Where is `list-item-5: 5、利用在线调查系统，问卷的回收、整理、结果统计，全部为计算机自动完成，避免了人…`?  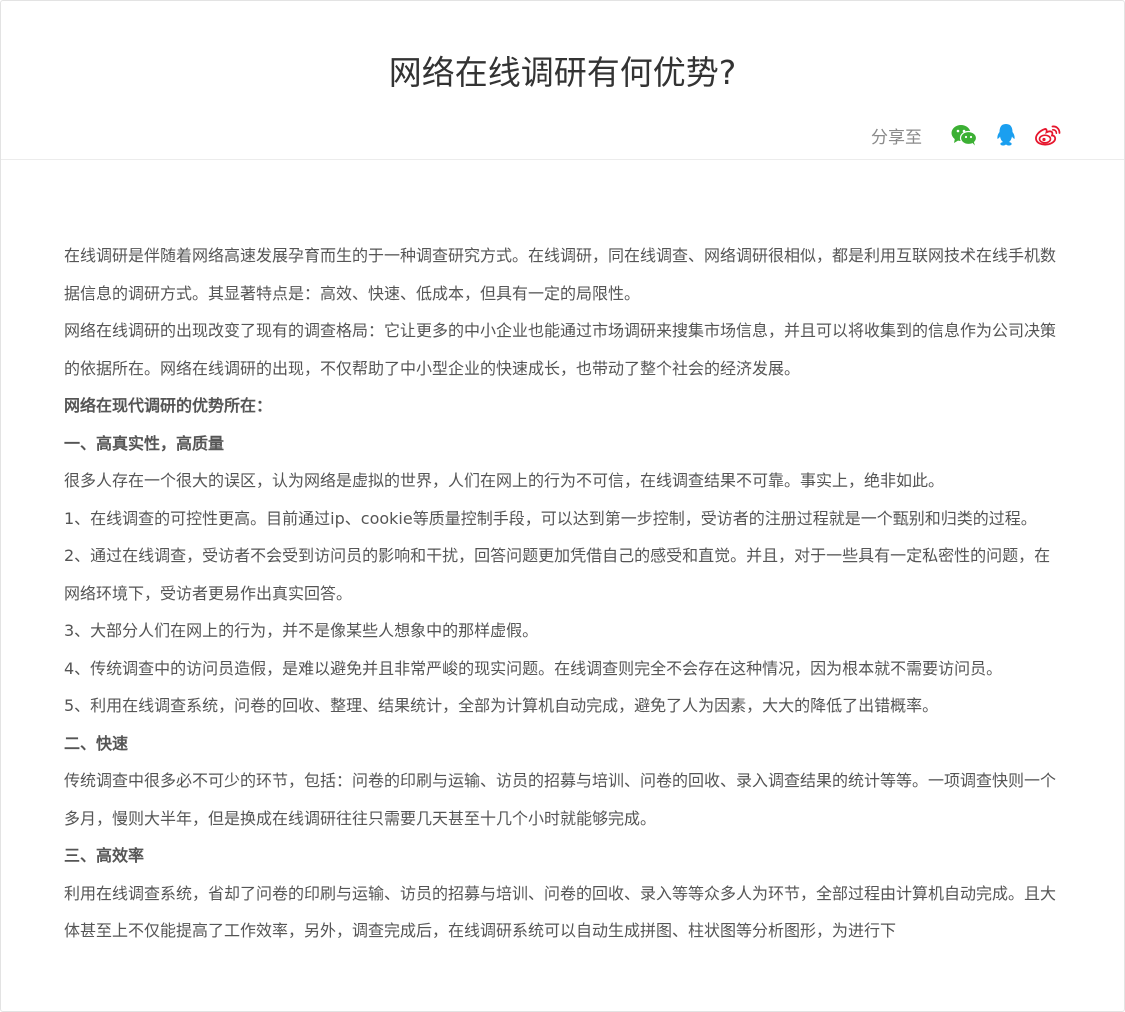
list-item-5: 5、利用在线调查系统，问卷的回收、整理、结果统计，全部为计算机自动完成，避免了人… is located at coordinates (501, 705).